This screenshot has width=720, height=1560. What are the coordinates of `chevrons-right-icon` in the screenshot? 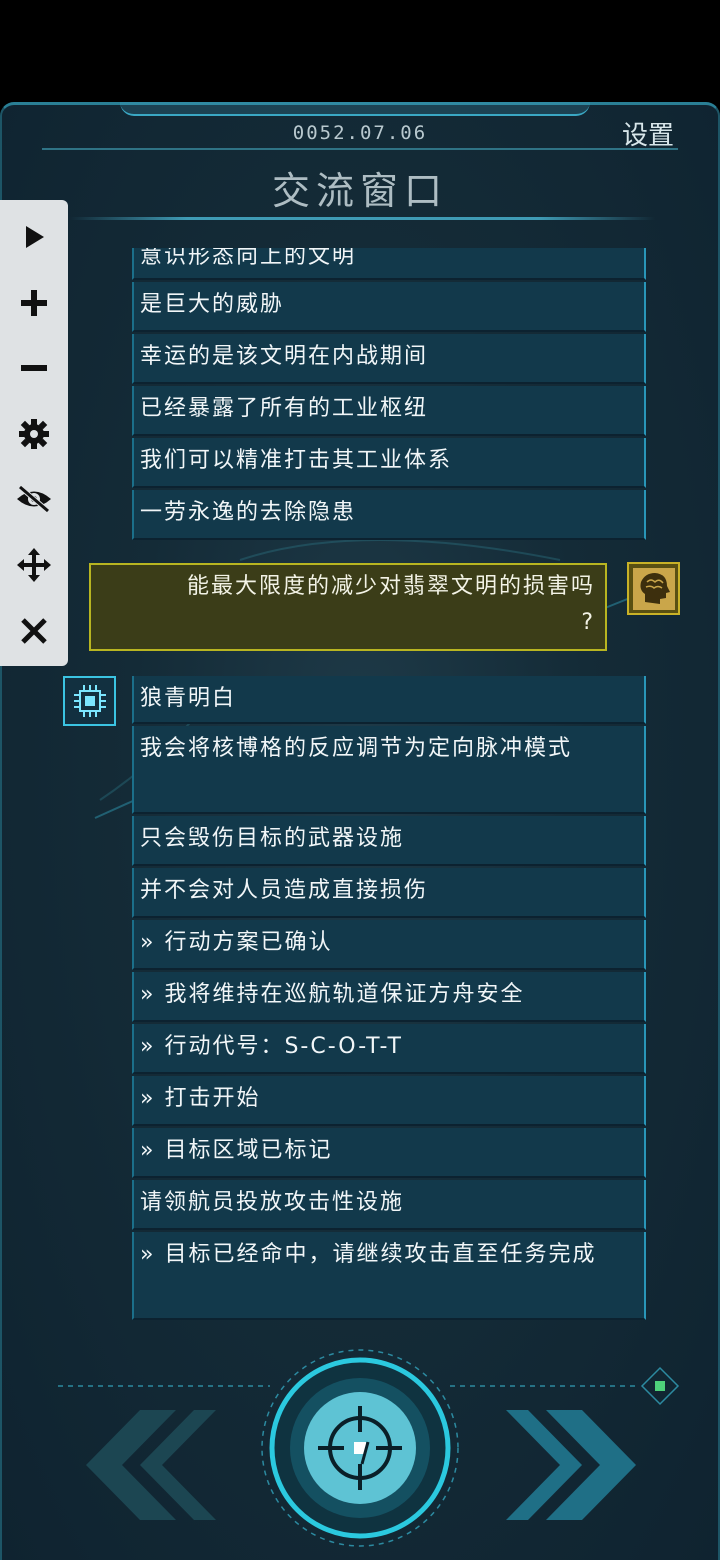 It's located at (581, 1465).